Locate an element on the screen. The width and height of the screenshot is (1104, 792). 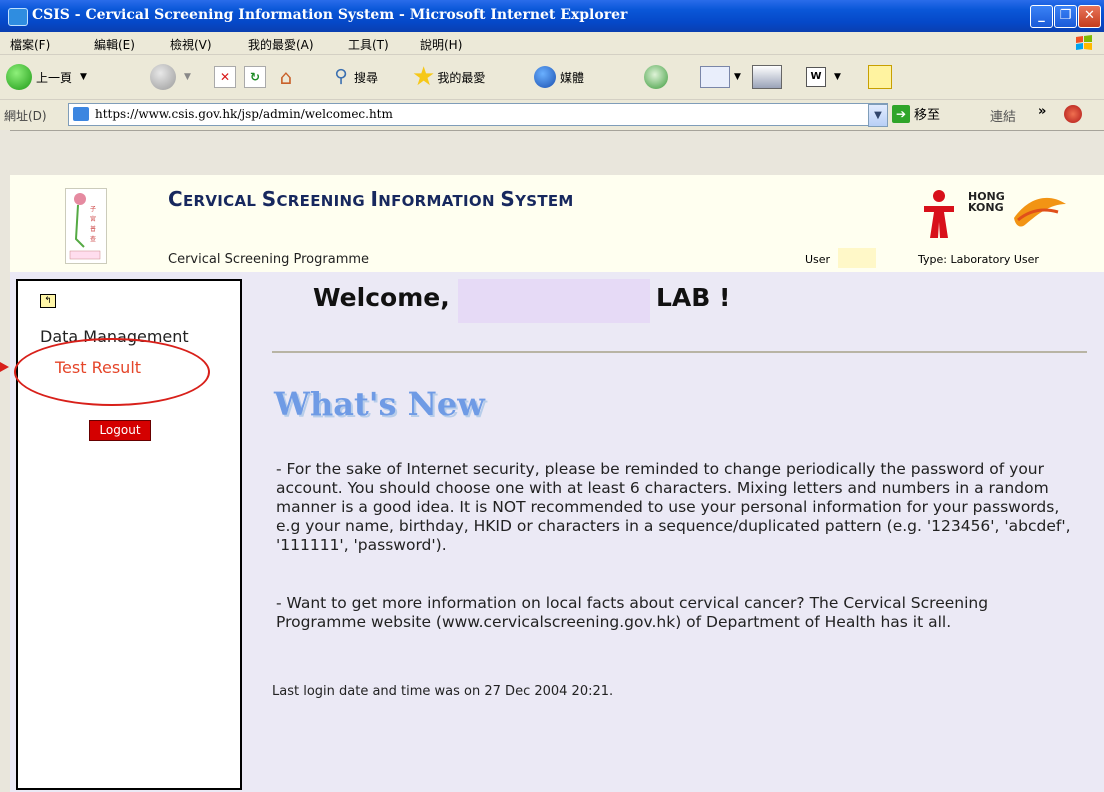
print-icon is located at coordinates (767, 77).